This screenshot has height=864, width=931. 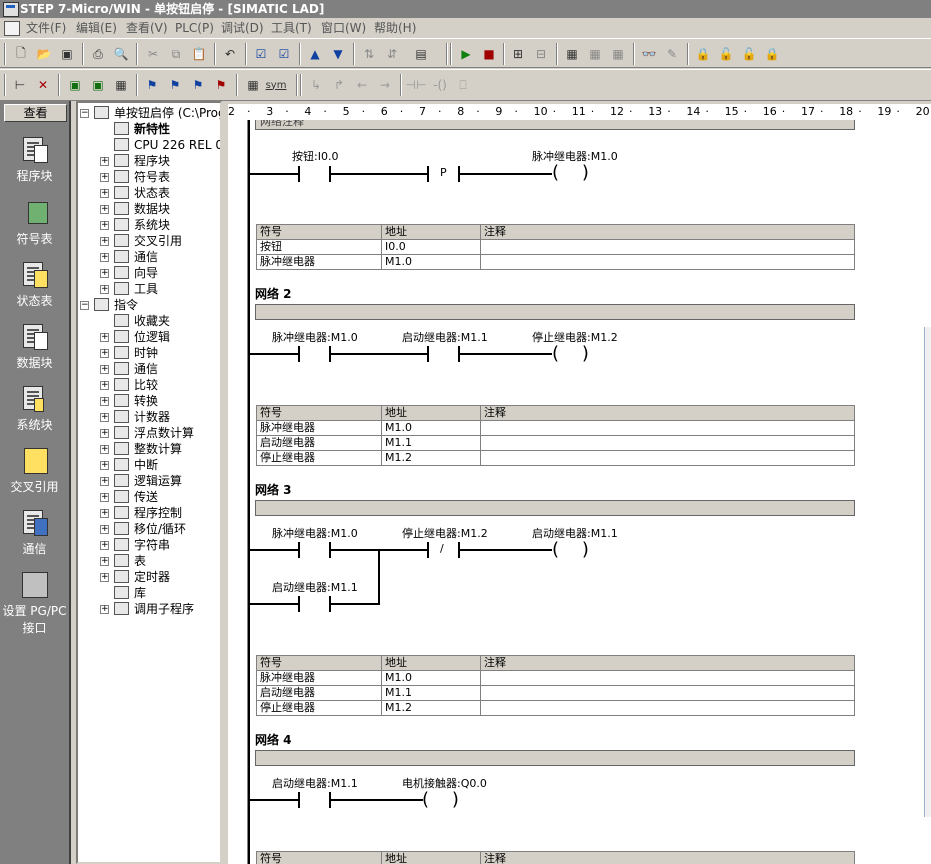 I want to click on tree-item: CPU 226 REL 02., so click(x=149, y=145).